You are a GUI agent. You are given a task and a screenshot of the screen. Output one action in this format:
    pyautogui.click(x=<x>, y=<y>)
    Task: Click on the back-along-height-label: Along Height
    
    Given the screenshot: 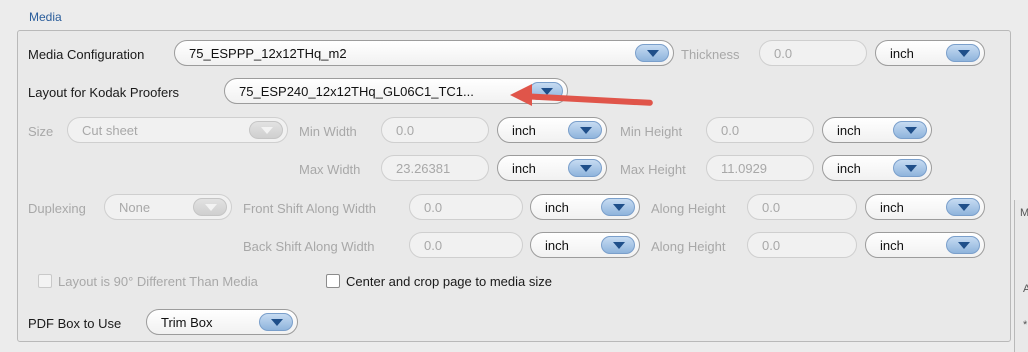 What is the action you would take?
    pyautogui.click(x=688, y=246)
    